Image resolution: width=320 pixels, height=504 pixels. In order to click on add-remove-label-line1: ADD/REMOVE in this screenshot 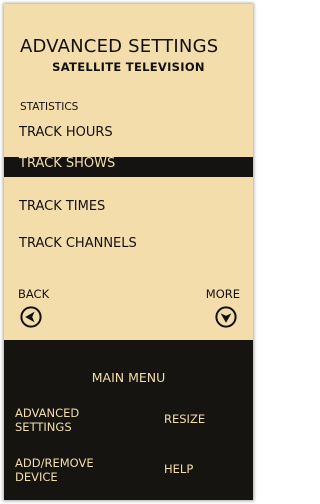, I will do `click(54, 463)`.